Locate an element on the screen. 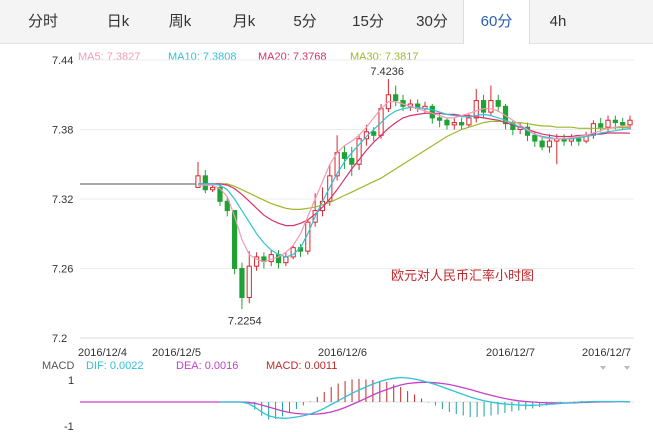 This screenshot has width=653, height=432. chart-title: 欧元对人民币汇率小时图 is located at coordinates (463, 275).